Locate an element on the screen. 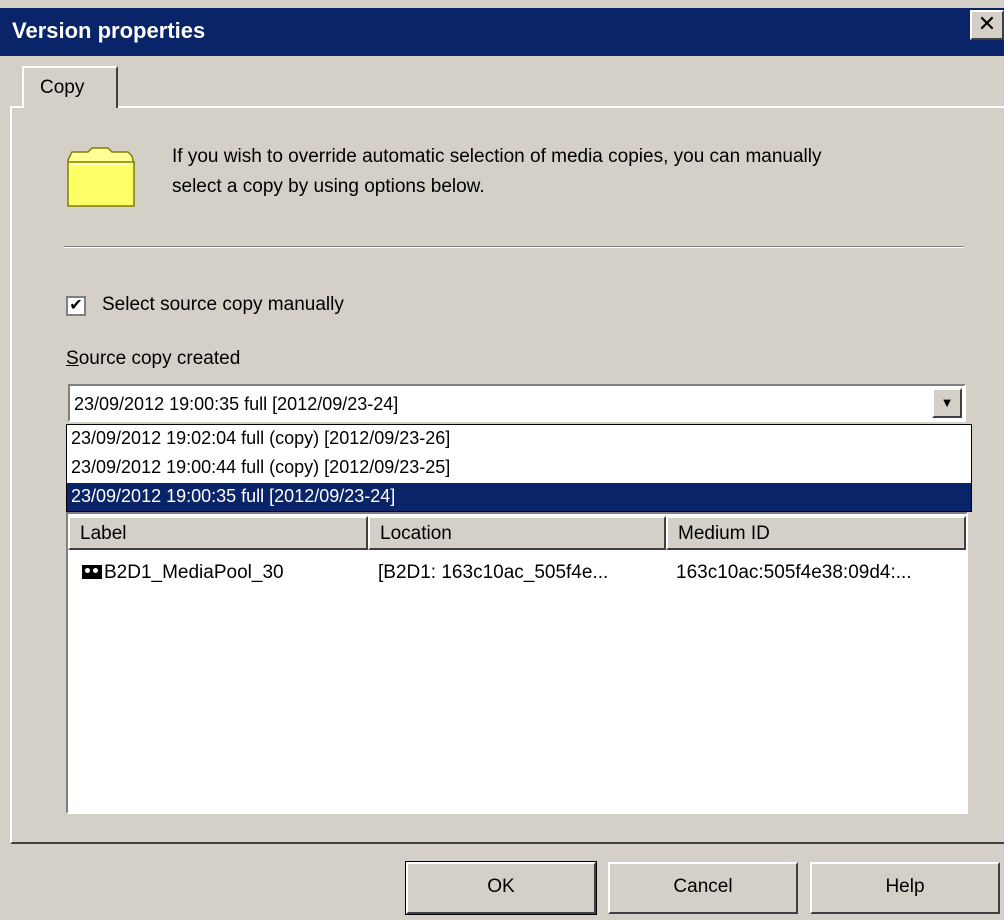 The image size is (1004, 920). folder-icon is located at coordinates (101, 177).